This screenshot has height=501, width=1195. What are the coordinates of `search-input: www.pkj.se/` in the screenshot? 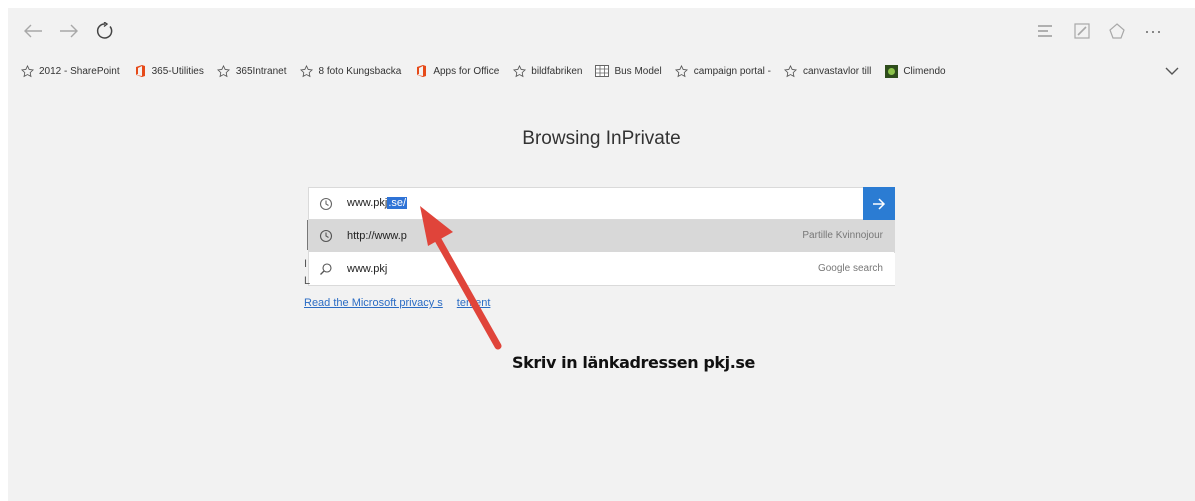 It's located at (377, 203).